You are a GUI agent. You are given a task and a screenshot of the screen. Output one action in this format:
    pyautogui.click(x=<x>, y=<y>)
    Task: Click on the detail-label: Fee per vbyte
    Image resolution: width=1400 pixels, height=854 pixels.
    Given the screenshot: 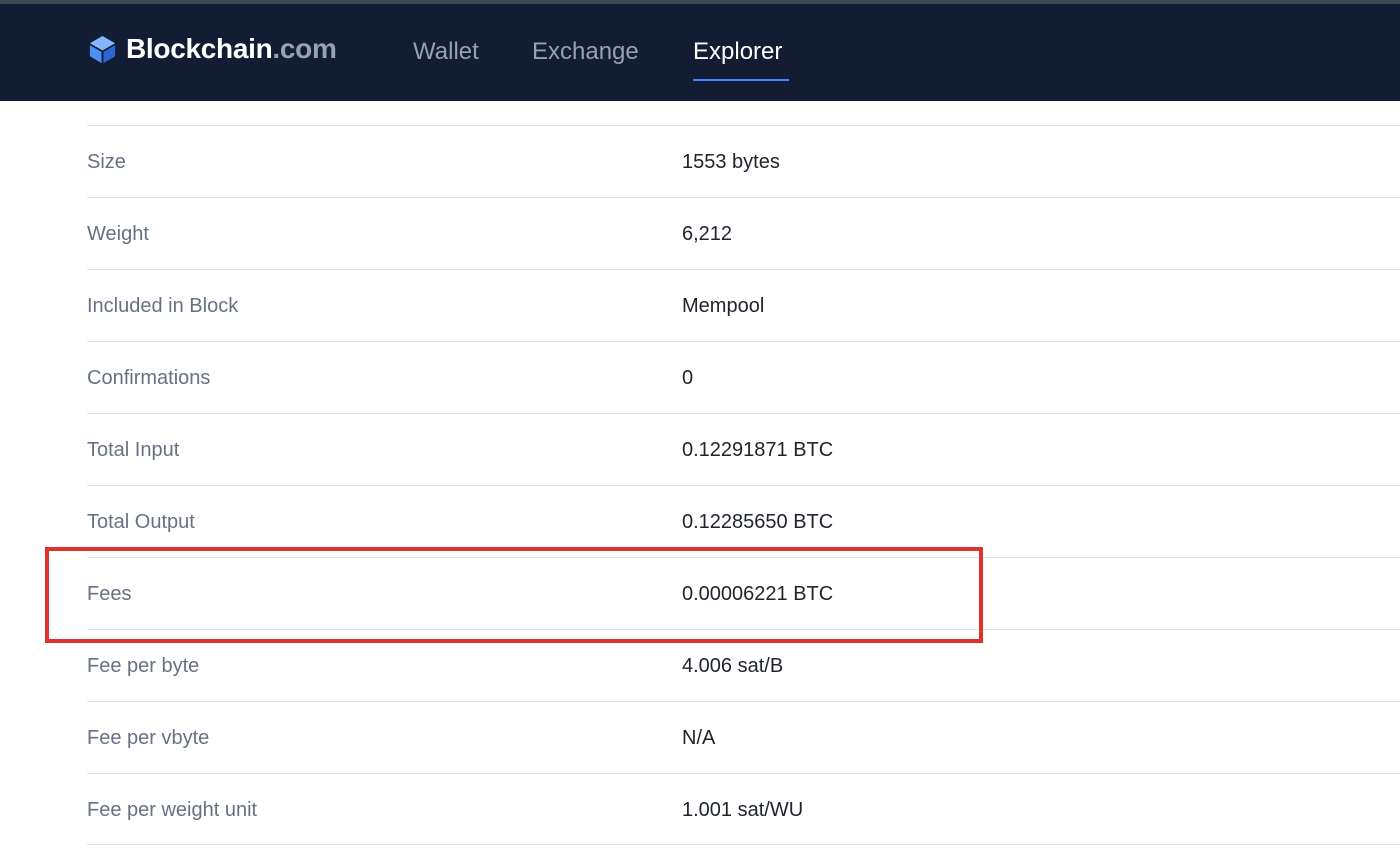 What is the action you would take?
    pyautogui.click(x=148, y=738)
    